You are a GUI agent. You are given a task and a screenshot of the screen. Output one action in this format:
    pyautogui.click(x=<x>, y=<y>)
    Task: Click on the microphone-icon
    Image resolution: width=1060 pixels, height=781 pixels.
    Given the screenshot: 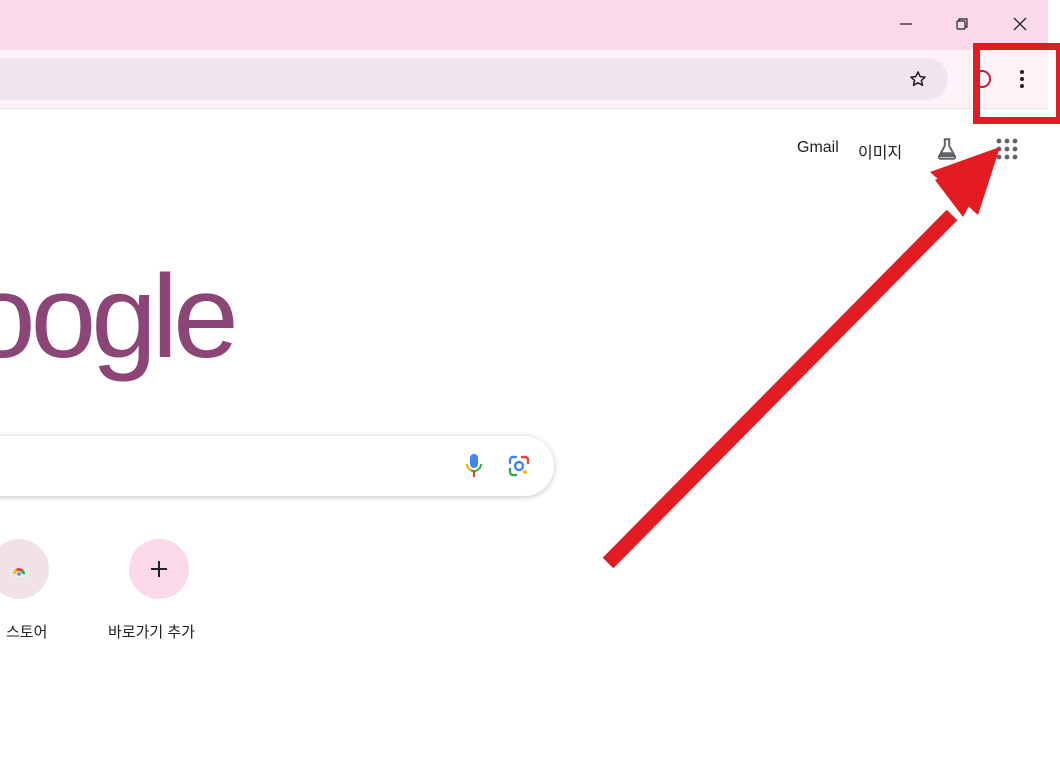 What is the action you would take?
    pyautogui.click(x=474, y=465)
    